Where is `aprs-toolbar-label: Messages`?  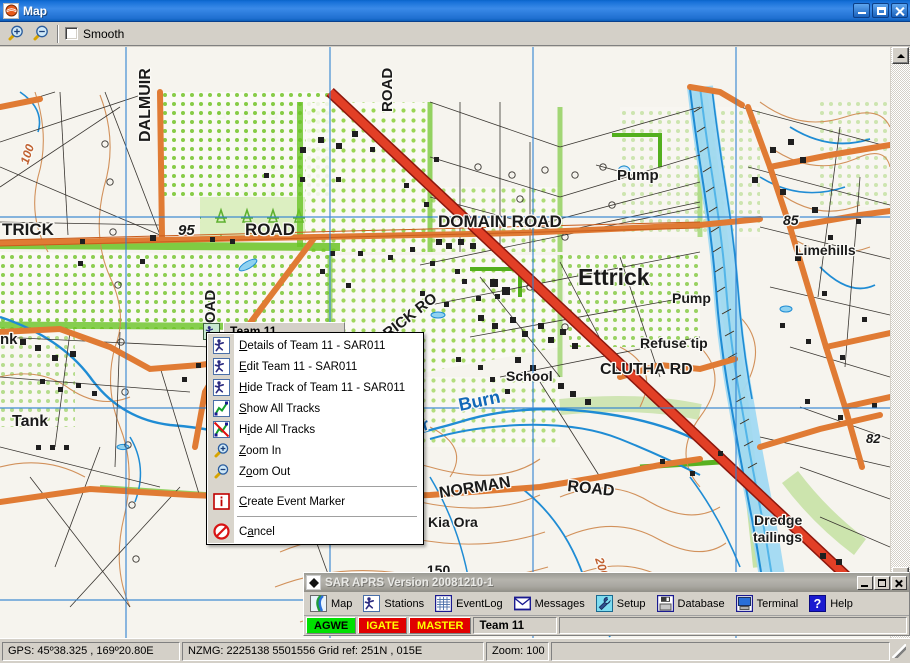 aprs-toolbar-label: Messages is located at coordinates (559, 603).